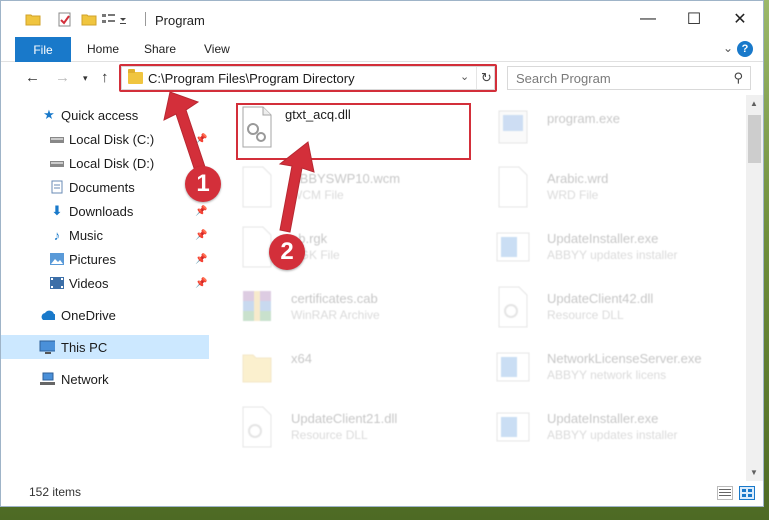  Describe the element at coordinates (609, 129) in the screenshot. I see `file-item-program-exe: program.exe` at that location.